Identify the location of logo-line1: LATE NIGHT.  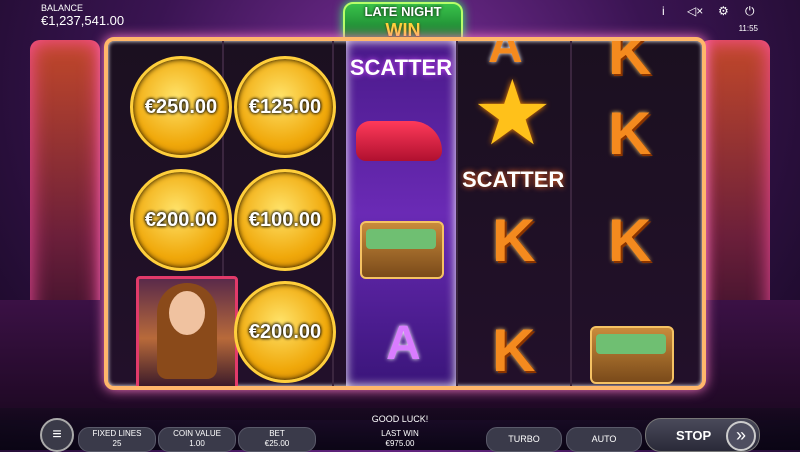
(403, 11).